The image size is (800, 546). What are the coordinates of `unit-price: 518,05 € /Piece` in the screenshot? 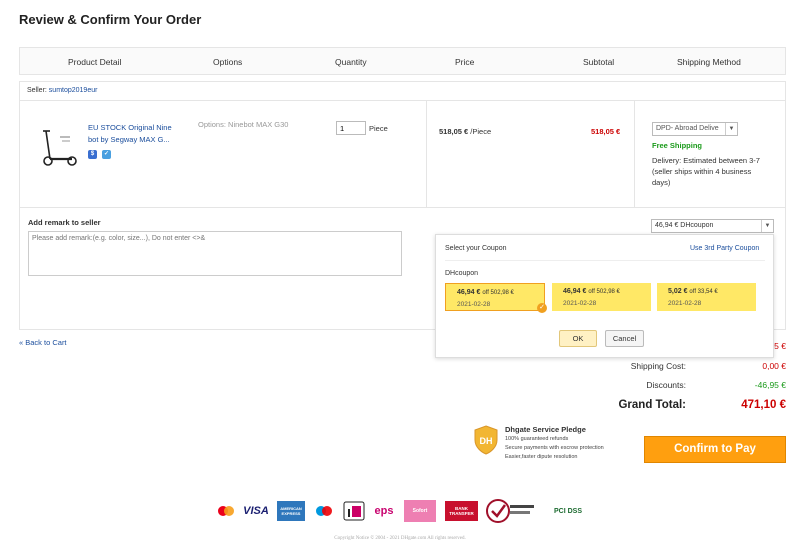 It's located at (465, 131).